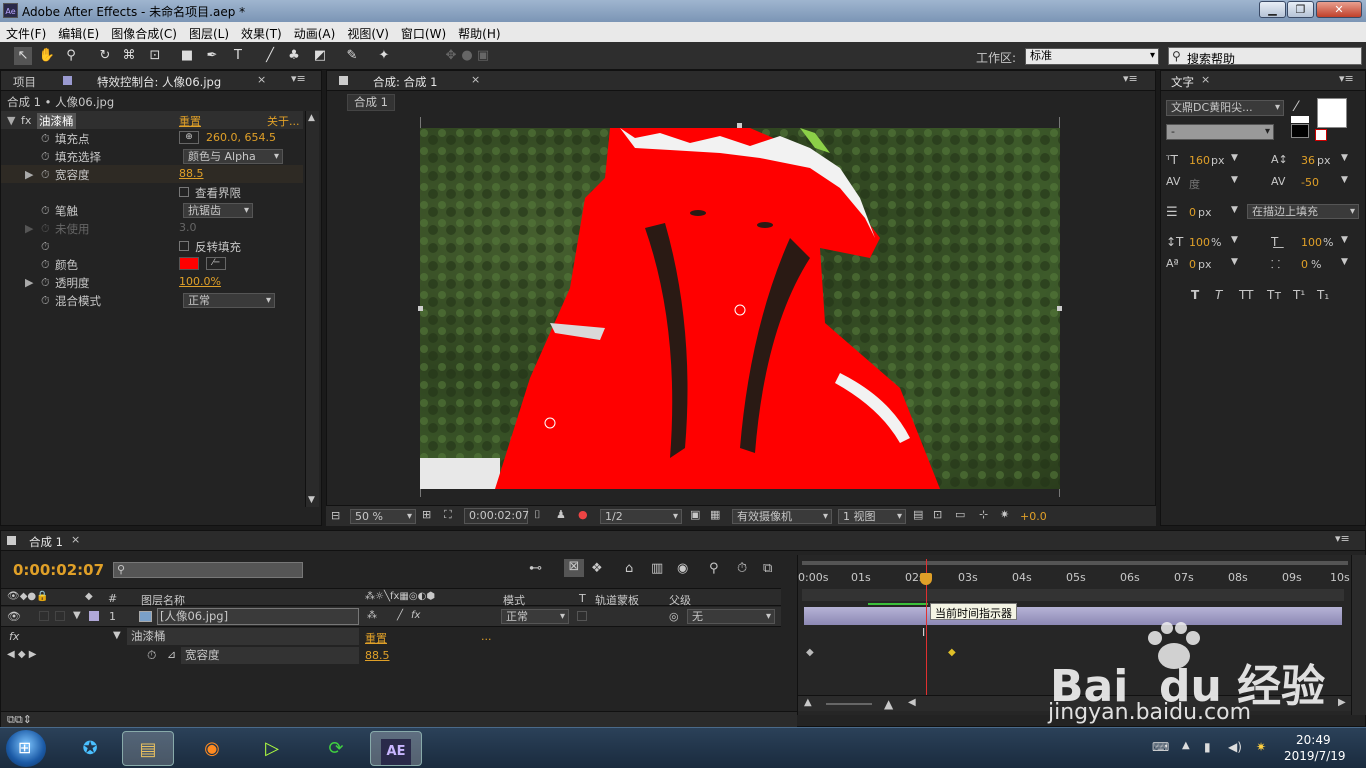 Image resolution: width=1366 pixels, height=768 pixels. Describe the element at coordinates (1192, 212) in the screenshot. I see `stroke-width-value: 0` at that location.